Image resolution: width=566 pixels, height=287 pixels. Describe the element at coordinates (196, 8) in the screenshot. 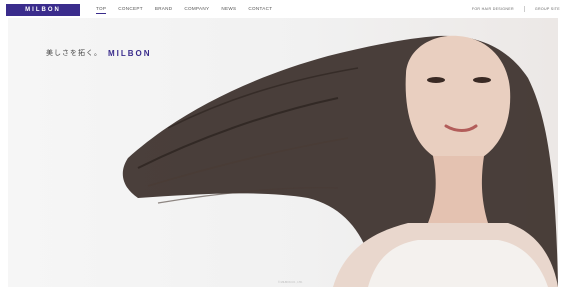

I see `nav-company: COMPANY` at that location.